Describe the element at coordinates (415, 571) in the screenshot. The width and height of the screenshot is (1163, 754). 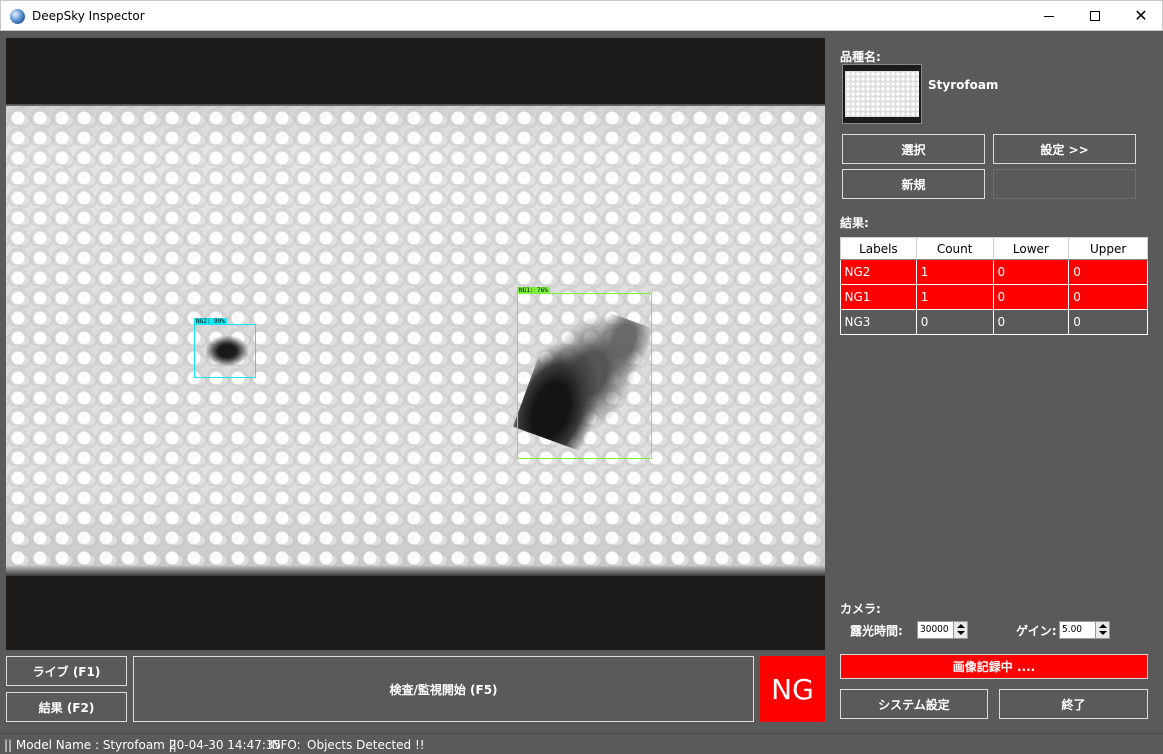
I see `foam-bottom-edge` at that location.